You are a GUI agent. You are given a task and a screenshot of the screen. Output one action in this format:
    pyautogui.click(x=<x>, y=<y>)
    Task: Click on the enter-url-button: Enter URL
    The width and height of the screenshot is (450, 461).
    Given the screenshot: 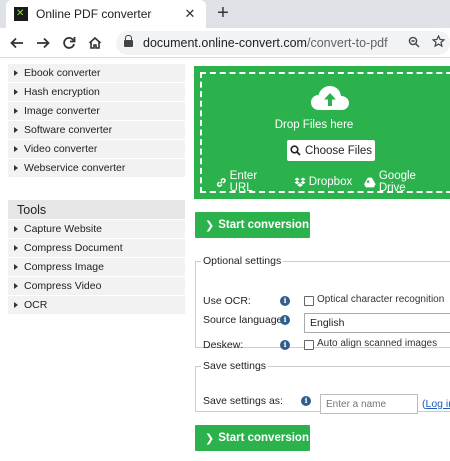 What is the action you would take?
    pyautogui.click(x=249, y=182)
    